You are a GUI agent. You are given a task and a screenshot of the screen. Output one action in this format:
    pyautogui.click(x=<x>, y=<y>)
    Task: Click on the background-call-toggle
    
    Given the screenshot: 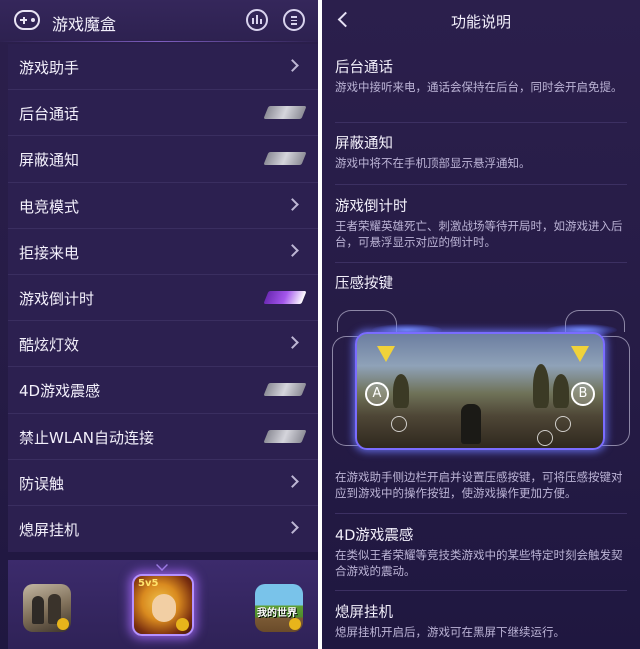 What is the action you would take?
    pyautogui.click(x=285, y=113)
    